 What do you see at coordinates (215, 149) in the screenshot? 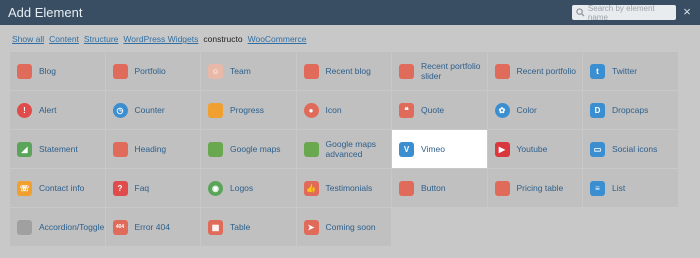
I see `google-maps-icon` at bounding box center [215, 149].